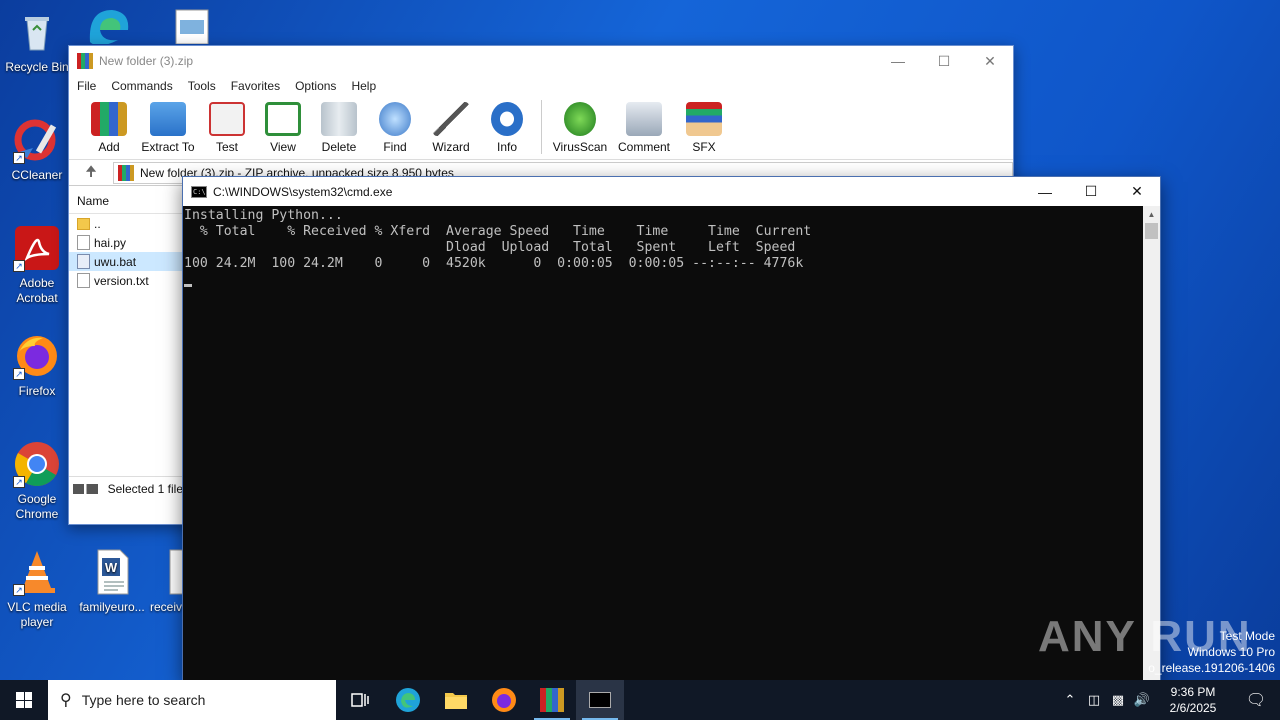 The image size is (1280, 720). I want to click on menu-file: File, so click(86, 86).